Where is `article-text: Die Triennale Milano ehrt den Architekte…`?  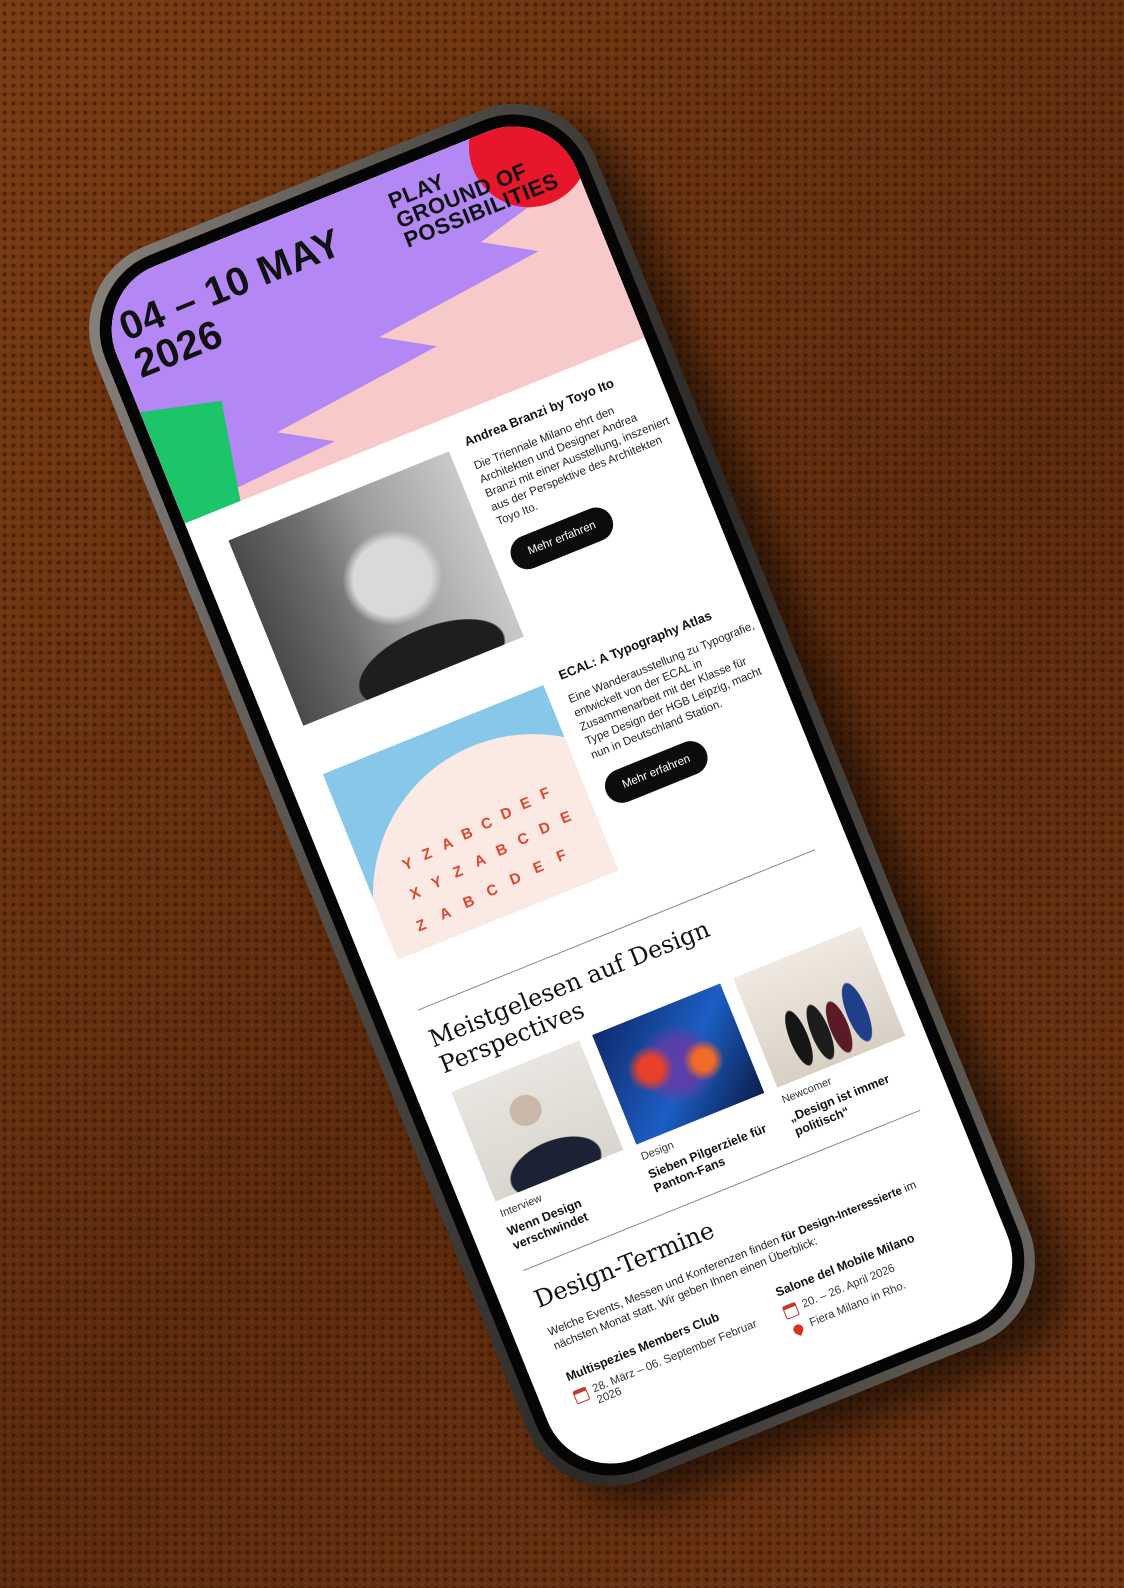 article-text: Die Triennale Milano ehrt den Architekte… is located at coordinates (572, 466).